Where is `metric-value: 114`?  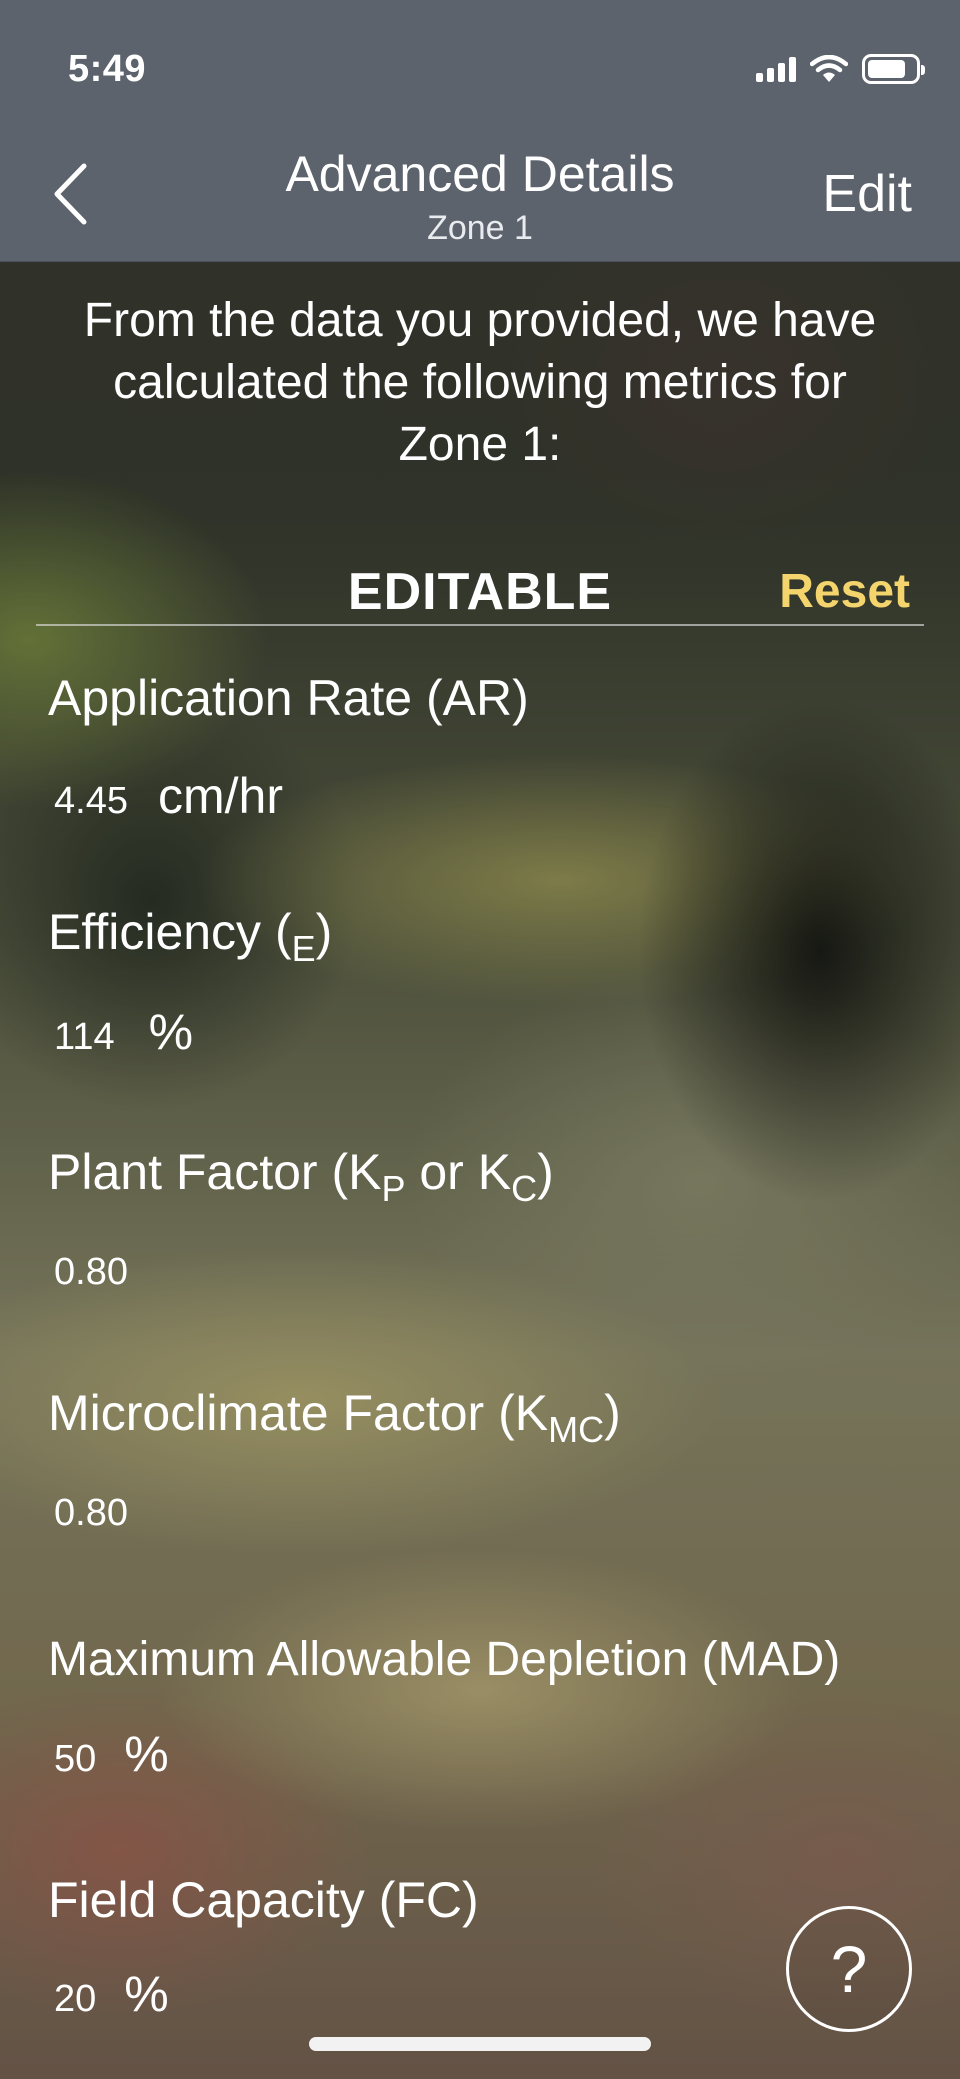 metric-value: 114 is located at coordinates (84, 1037).